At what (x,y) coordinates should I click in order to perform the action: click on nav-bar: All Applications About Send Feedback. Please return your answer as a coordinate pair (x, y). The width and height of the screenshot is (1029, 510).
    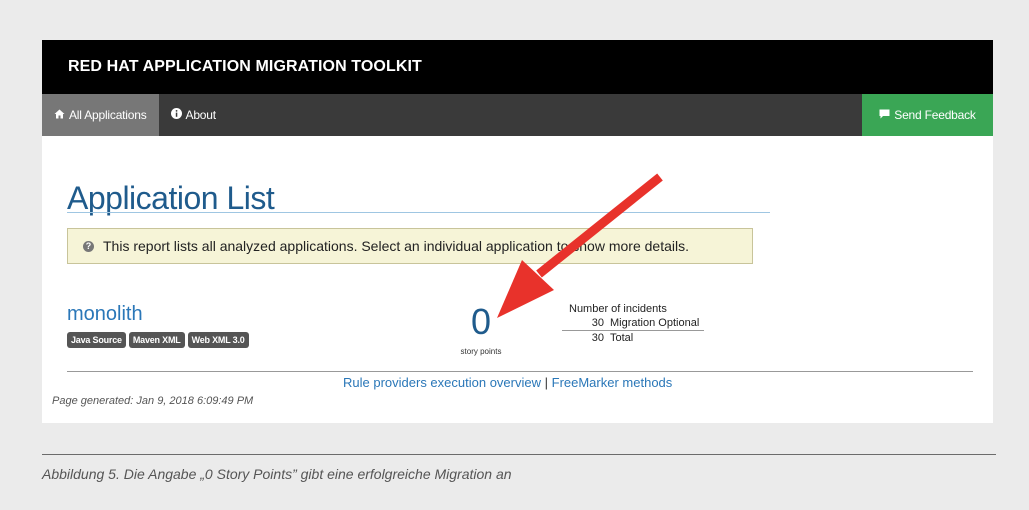
    Looking at the image, I should click on (517, 115).